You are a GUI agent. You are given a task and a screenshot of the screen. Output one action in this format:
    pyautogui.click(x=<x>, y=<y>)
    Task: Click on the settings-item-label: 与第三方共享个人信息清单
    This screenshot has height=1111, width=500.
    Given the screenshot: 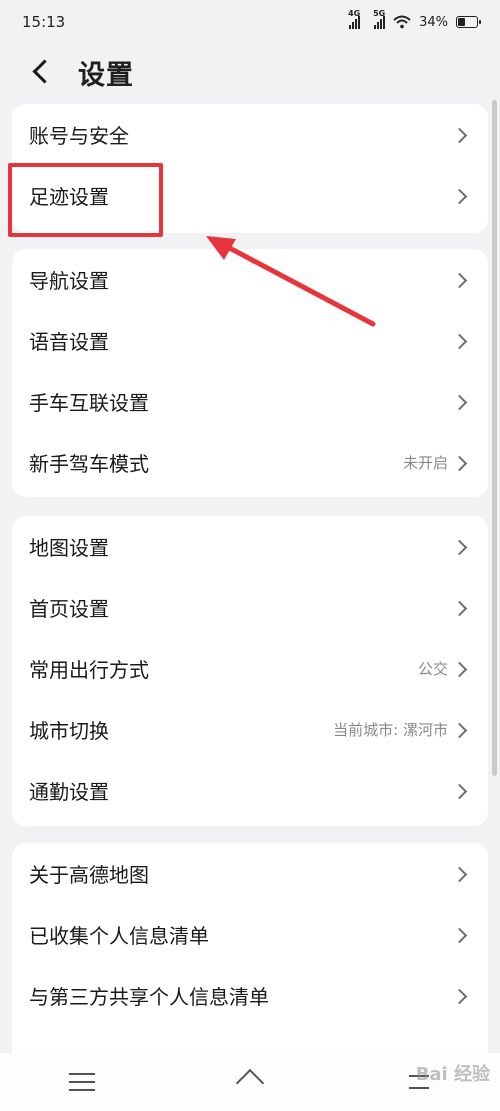 What is the action you would take?
    pyautogui.click(x=149, y=997)
    